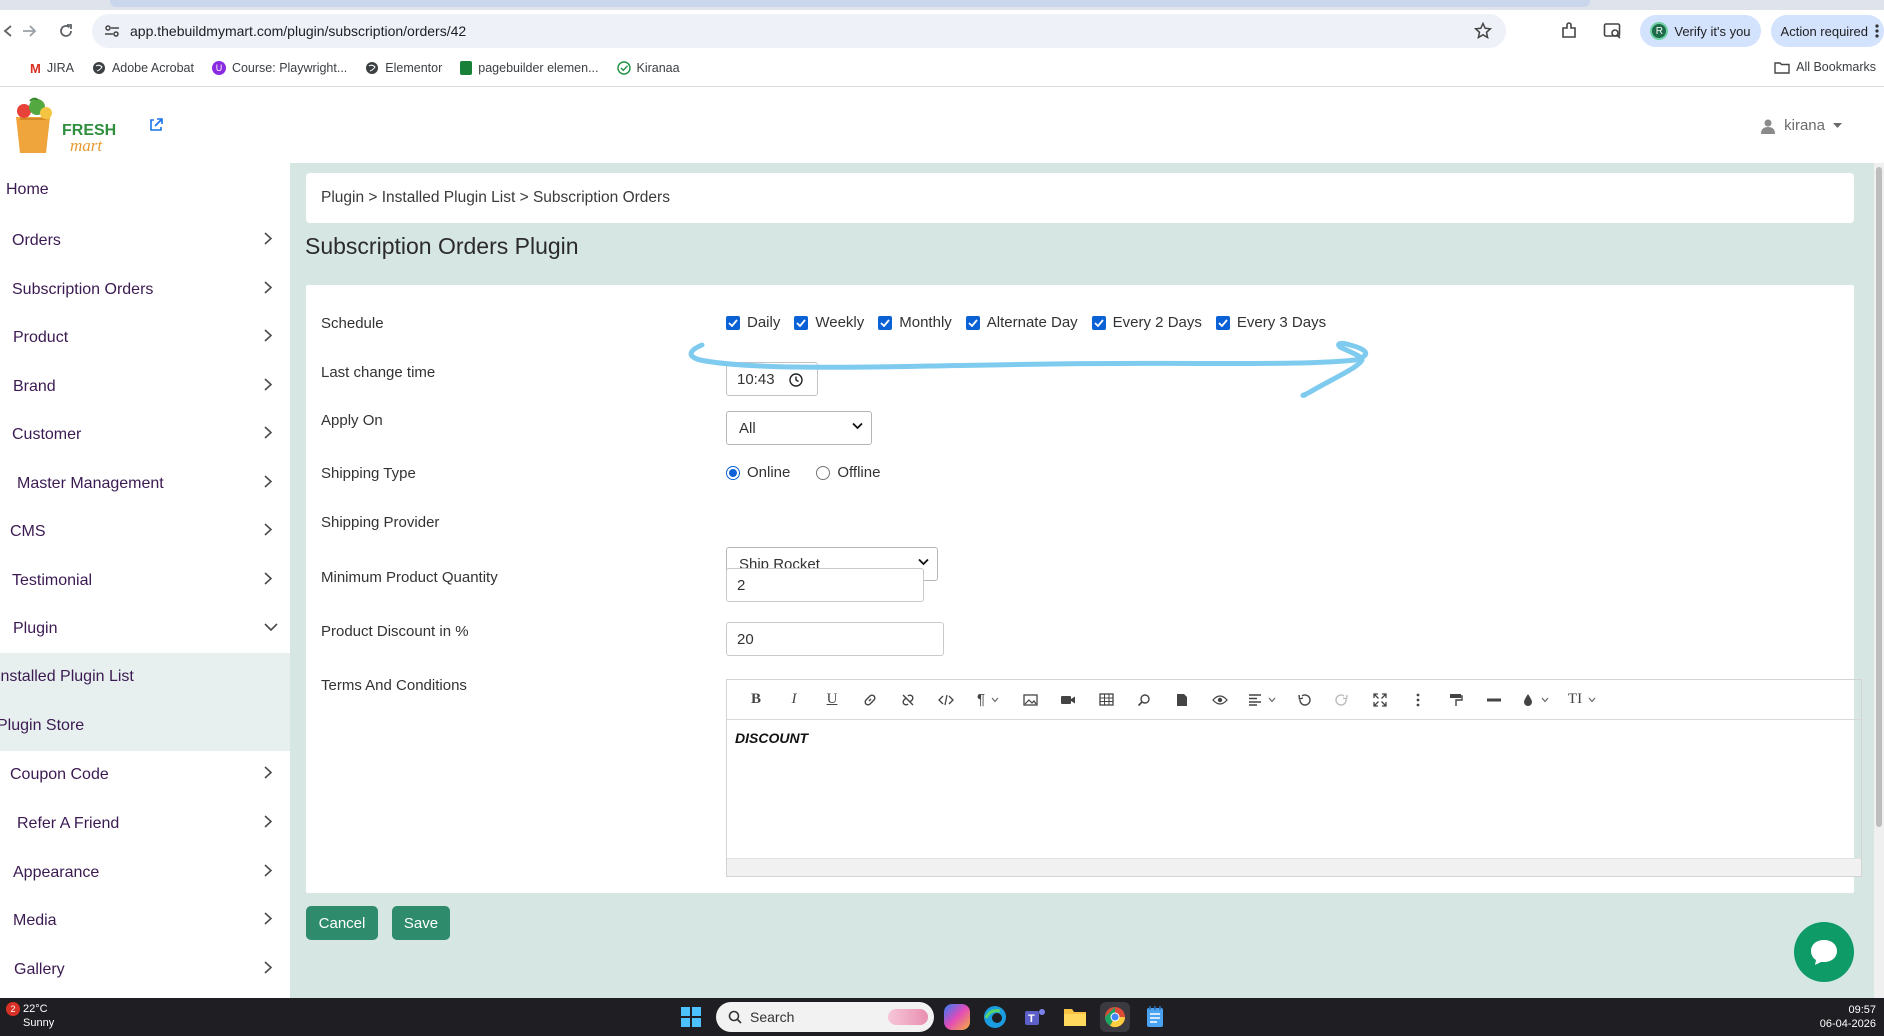  What do you see at coordinates (145, 775) in the screenshot?
I see `sidebar-item-coupon-code: Coupon Code` at bounding box center [145, 775].